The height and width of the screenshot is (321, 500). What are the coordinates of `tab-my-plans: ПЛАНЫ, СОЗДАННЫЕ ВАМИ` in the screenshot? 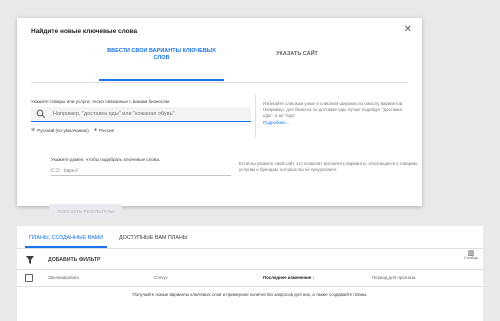 It's located at (66, 238).